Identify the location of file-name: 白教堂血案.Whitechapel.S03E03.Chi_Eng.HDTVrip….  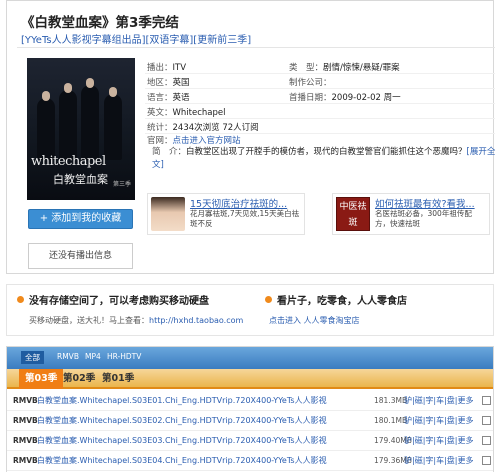
(182, 441).